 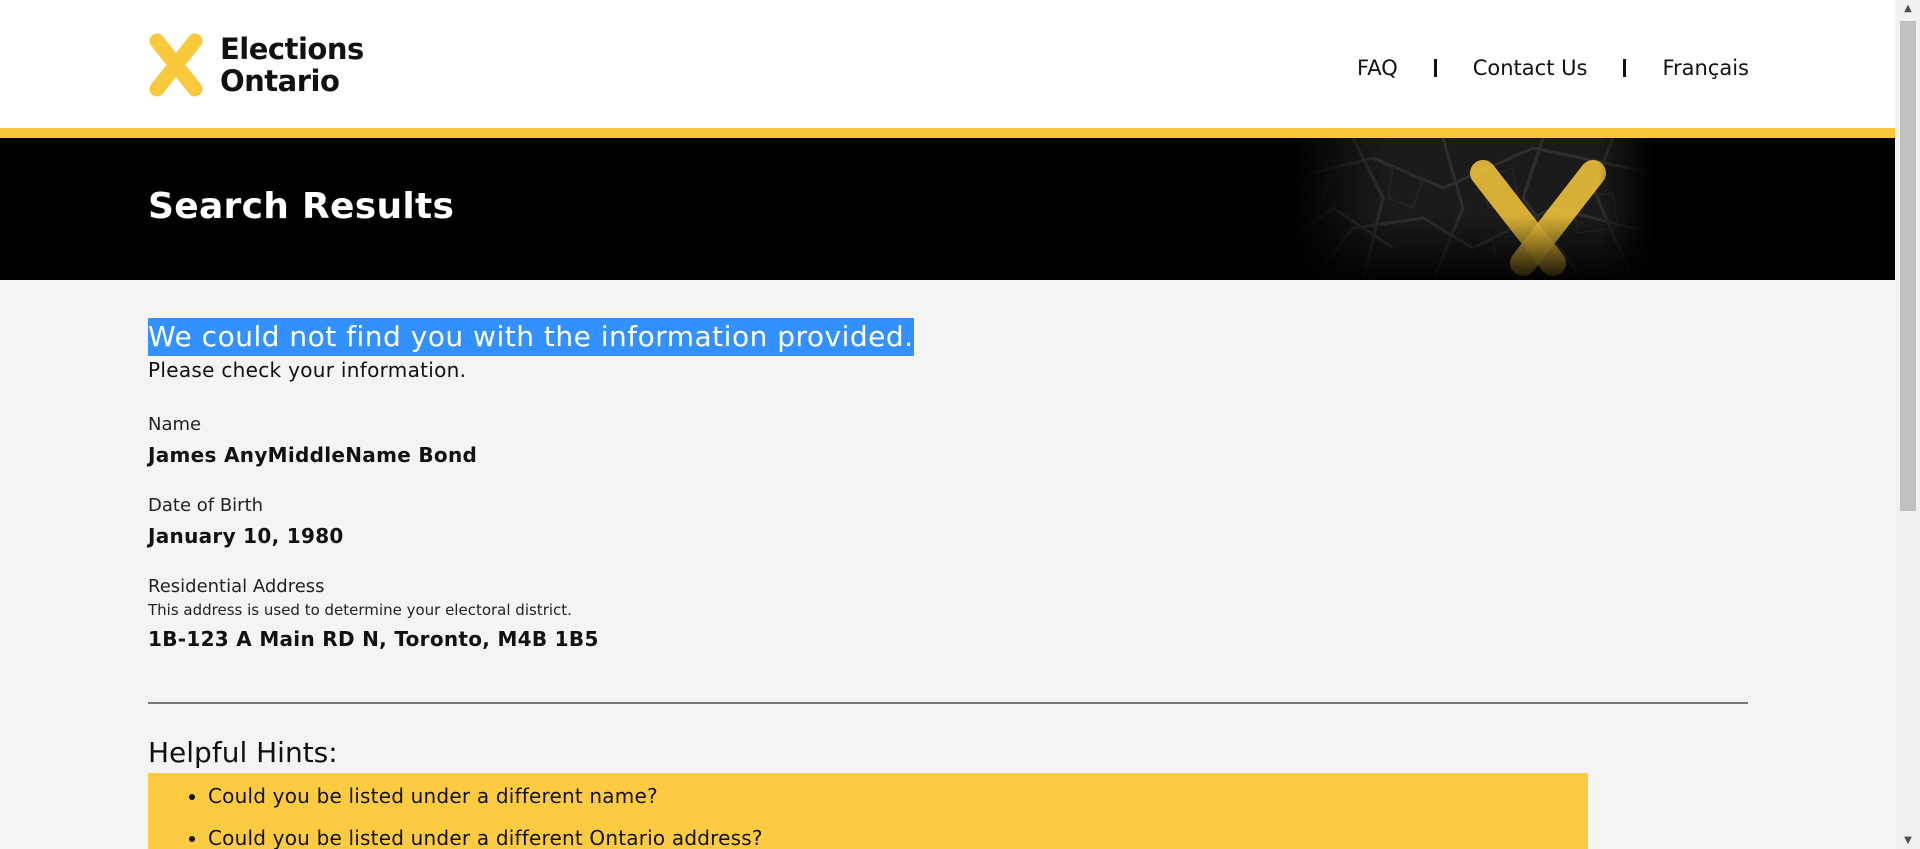 I want to click on section-divider, so click(x=948, y=703).